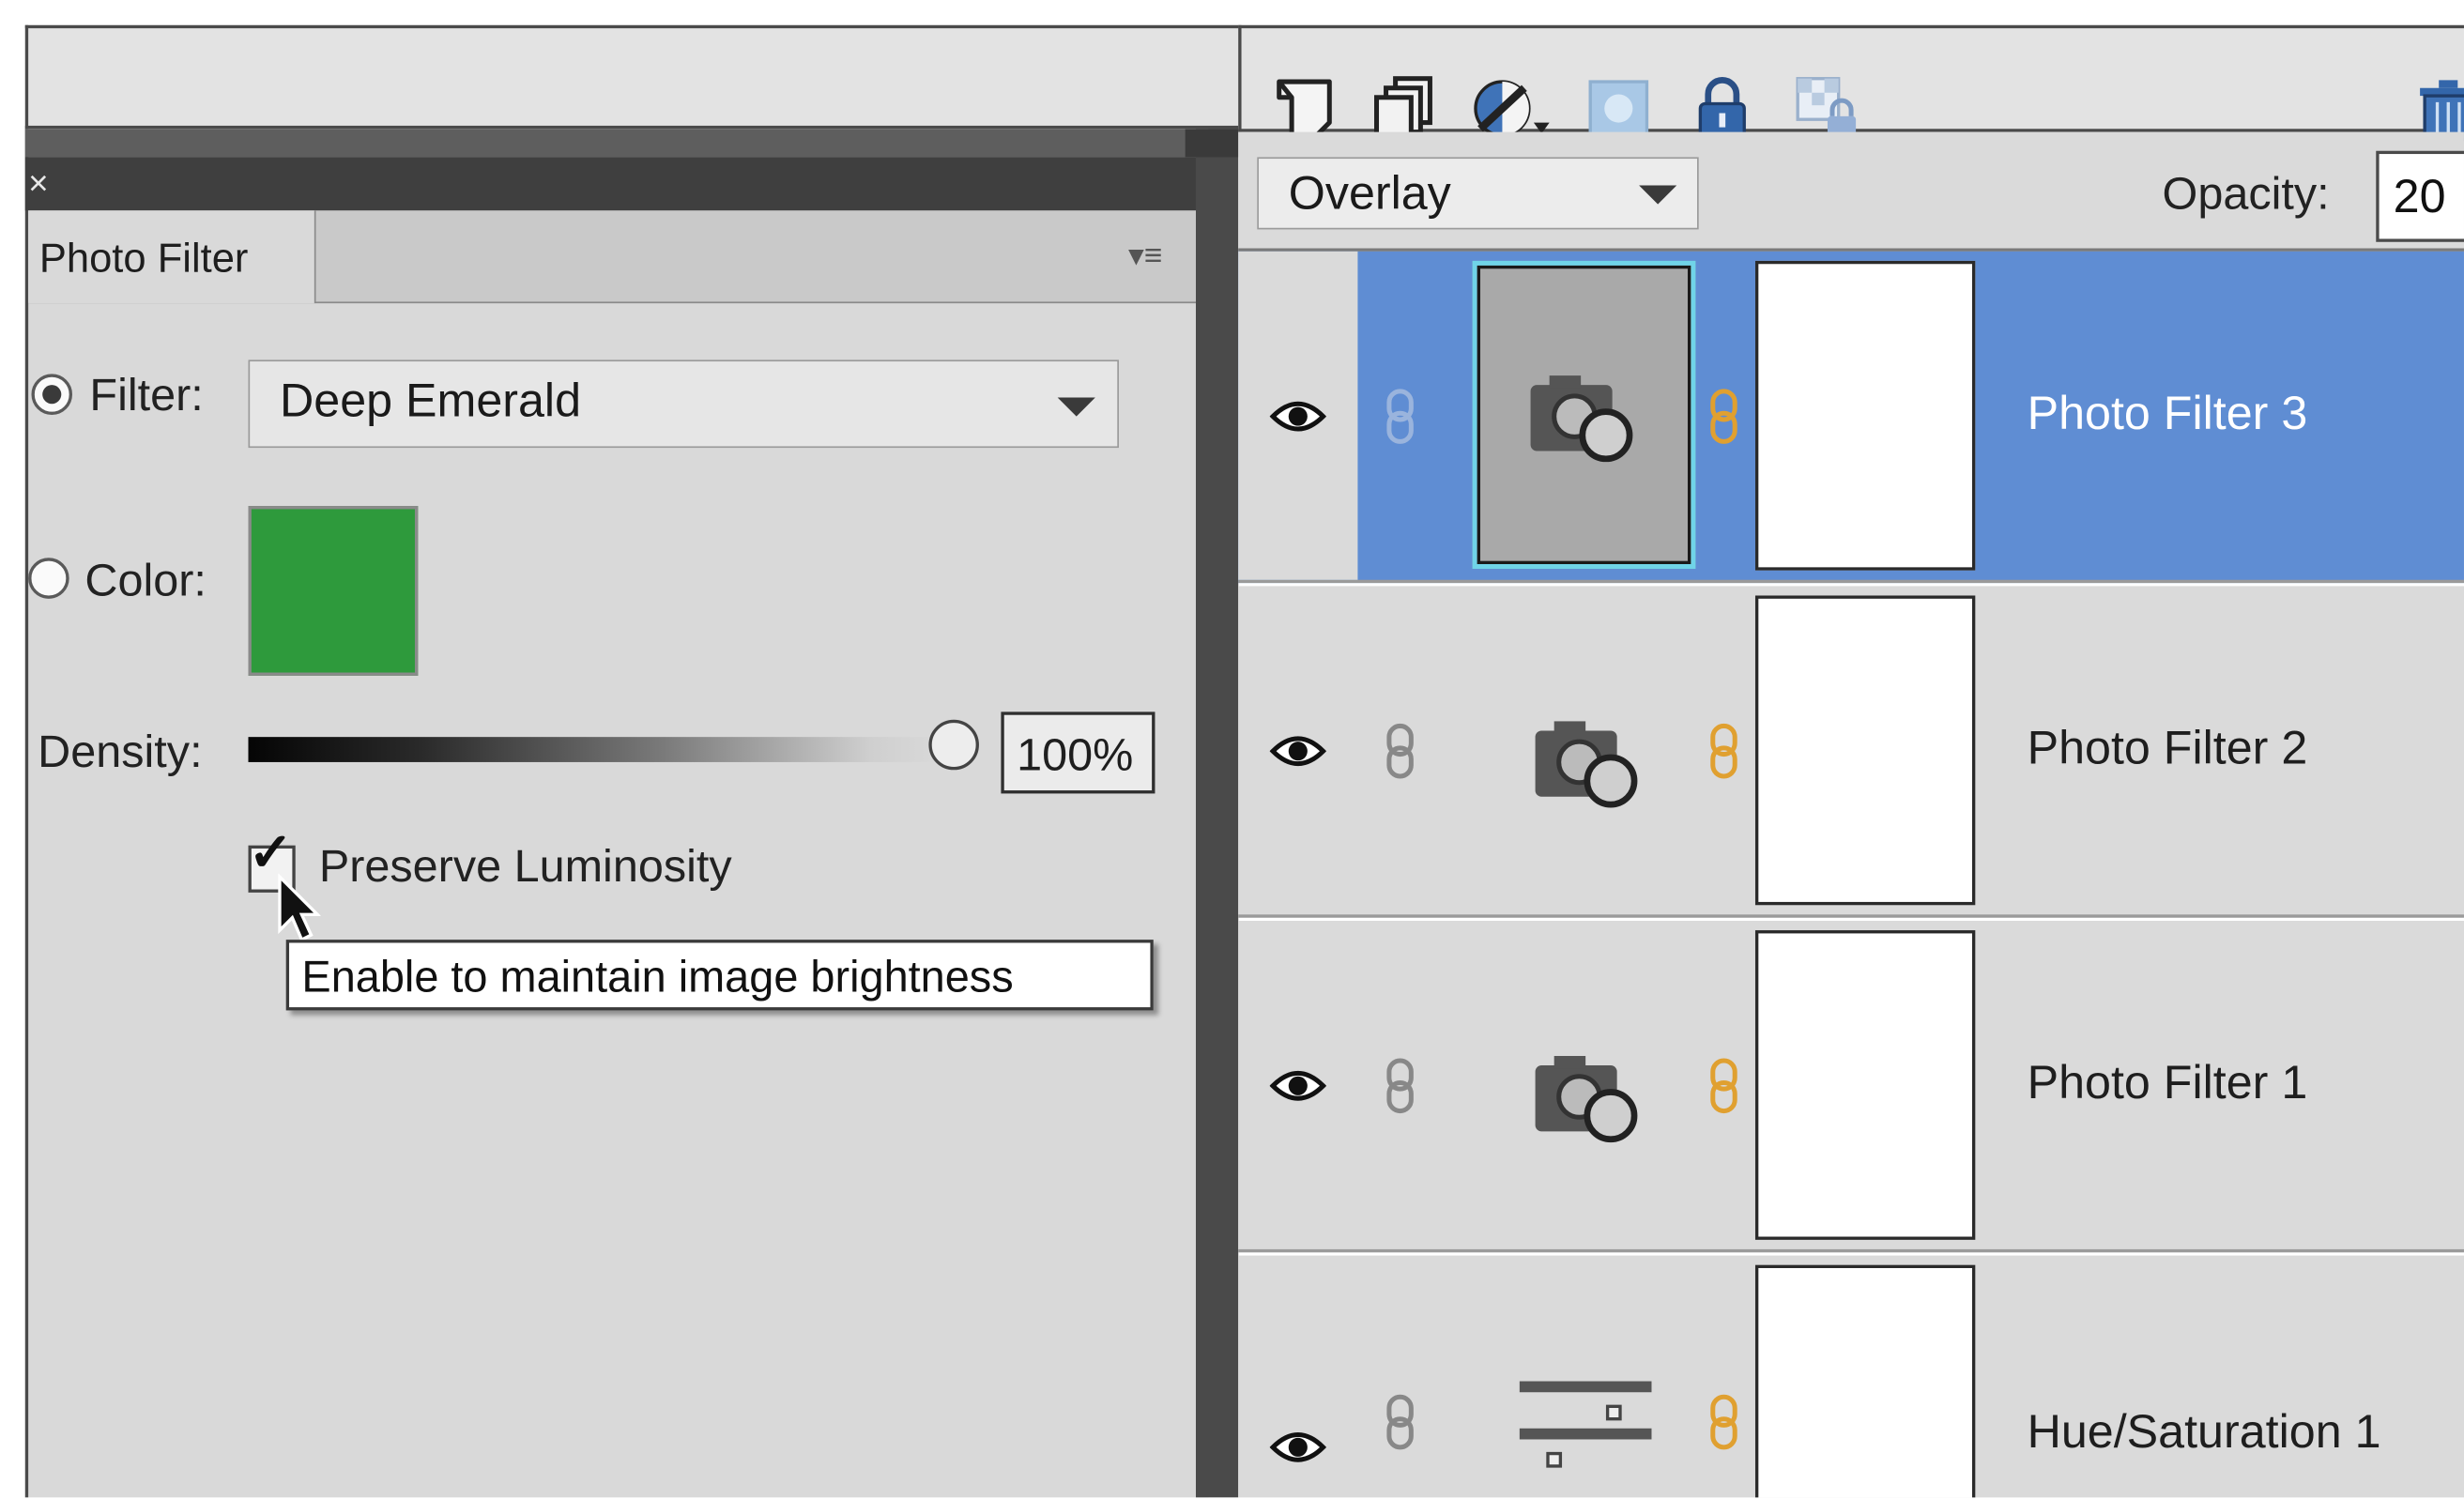 This screenshot has height=1499, width=2464. What do you see at coordinates (52, 394) in the screenshot?
I see `filter-radio` at bounding box center [52, 394].